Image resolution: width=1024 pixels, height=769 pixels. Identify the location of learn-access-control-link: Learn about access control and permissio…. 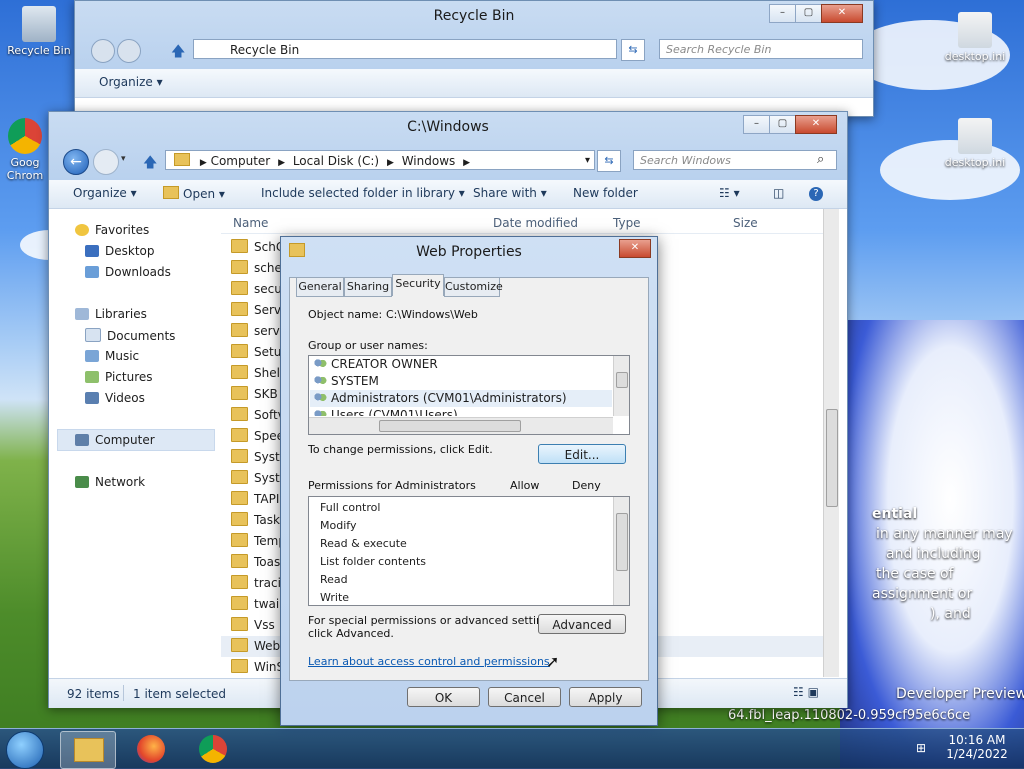
(429, 661).